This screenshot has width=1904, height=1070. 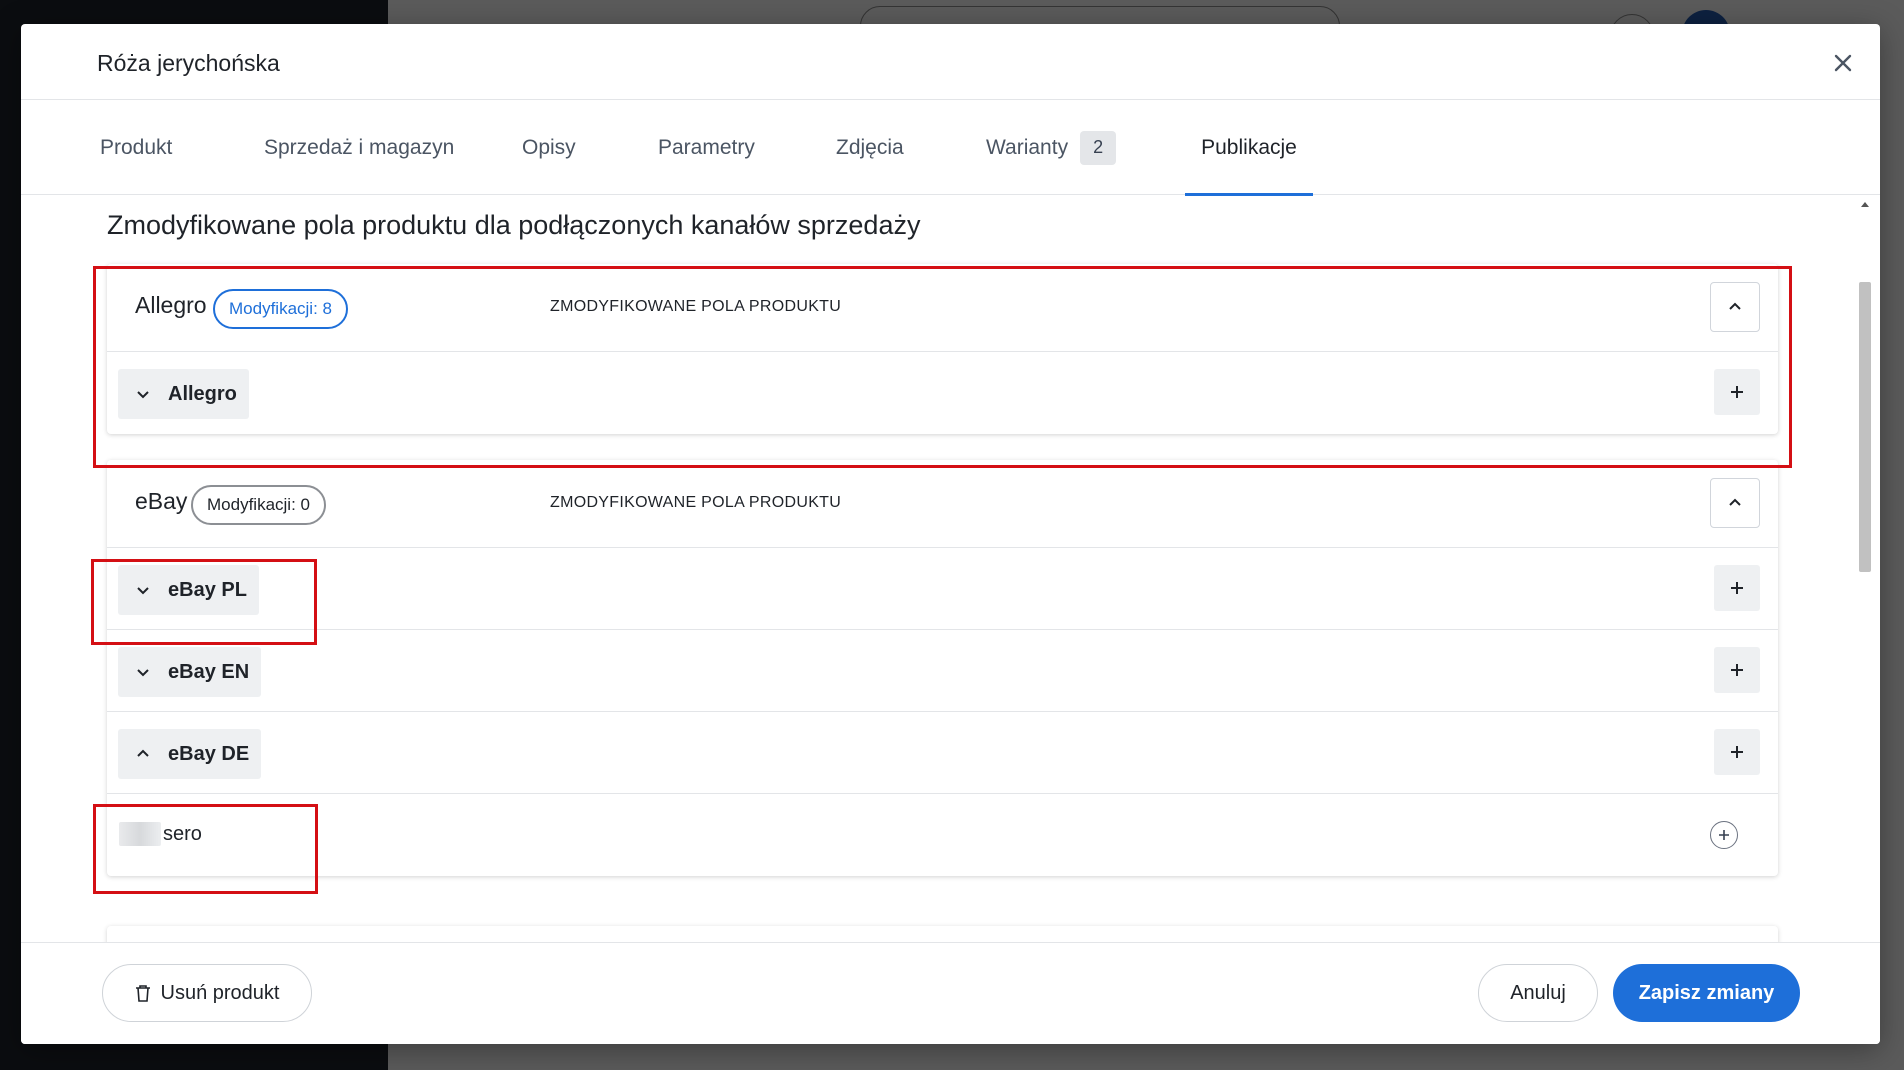 I want to click on marketplace-toggle-ebay-en: eBay EN, so click(x=190, y=672).